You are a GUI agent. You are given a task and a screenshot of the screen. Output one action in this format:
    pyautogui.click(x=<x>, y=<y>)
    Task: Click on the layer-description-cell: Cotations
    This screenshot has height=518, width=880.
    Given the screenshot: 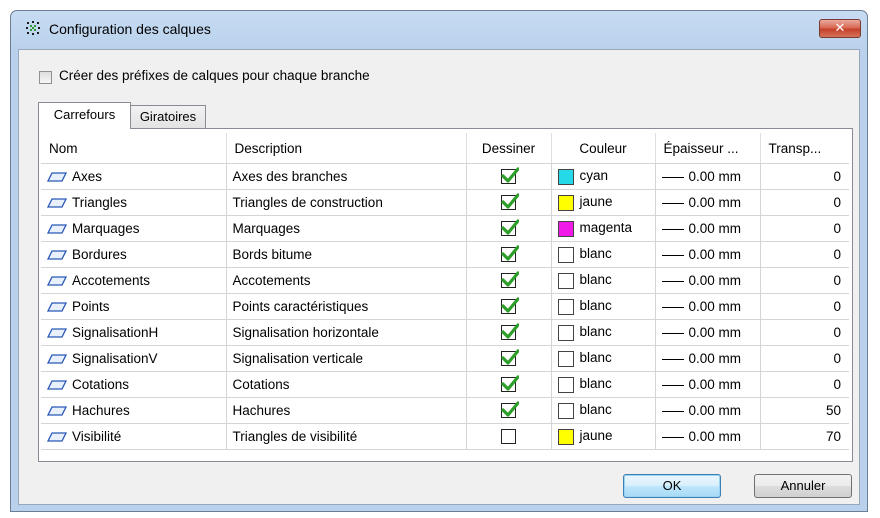 What is the action you would take?
    pyautogui.click(x=346, y=384)
    